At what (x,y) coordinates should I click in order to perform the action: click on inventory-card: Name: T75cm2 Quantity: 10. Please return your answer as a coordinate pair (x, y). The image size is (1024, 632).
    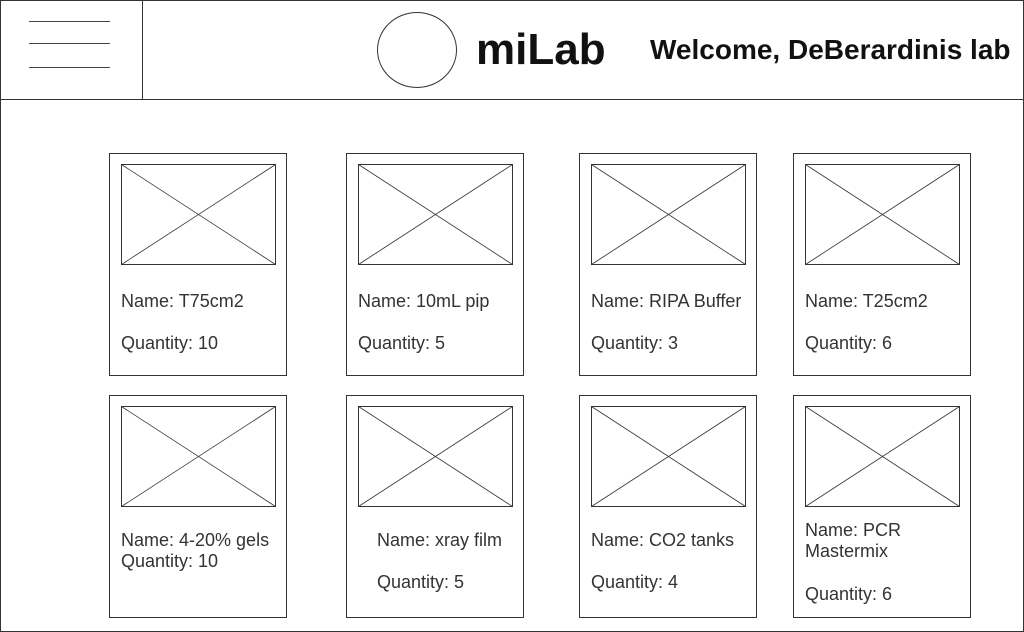
    Looking at the image, I should click on (198, 264).